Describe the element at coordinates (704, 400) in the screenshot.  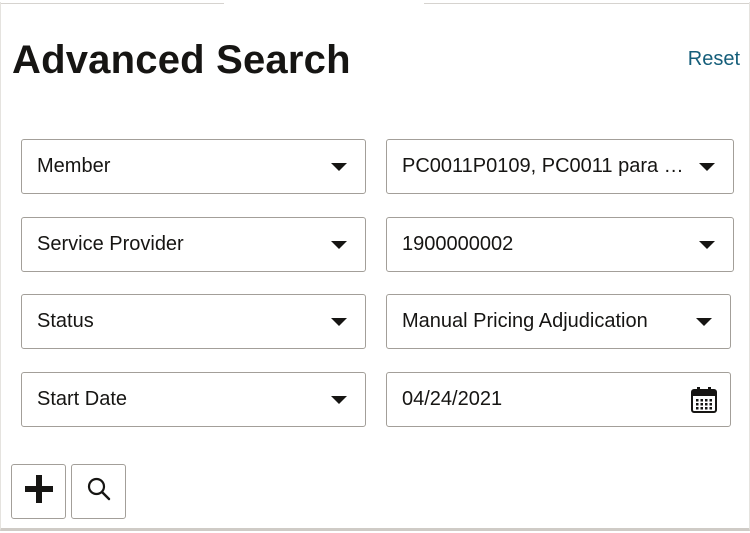
I see `calendar-icon` at that location.